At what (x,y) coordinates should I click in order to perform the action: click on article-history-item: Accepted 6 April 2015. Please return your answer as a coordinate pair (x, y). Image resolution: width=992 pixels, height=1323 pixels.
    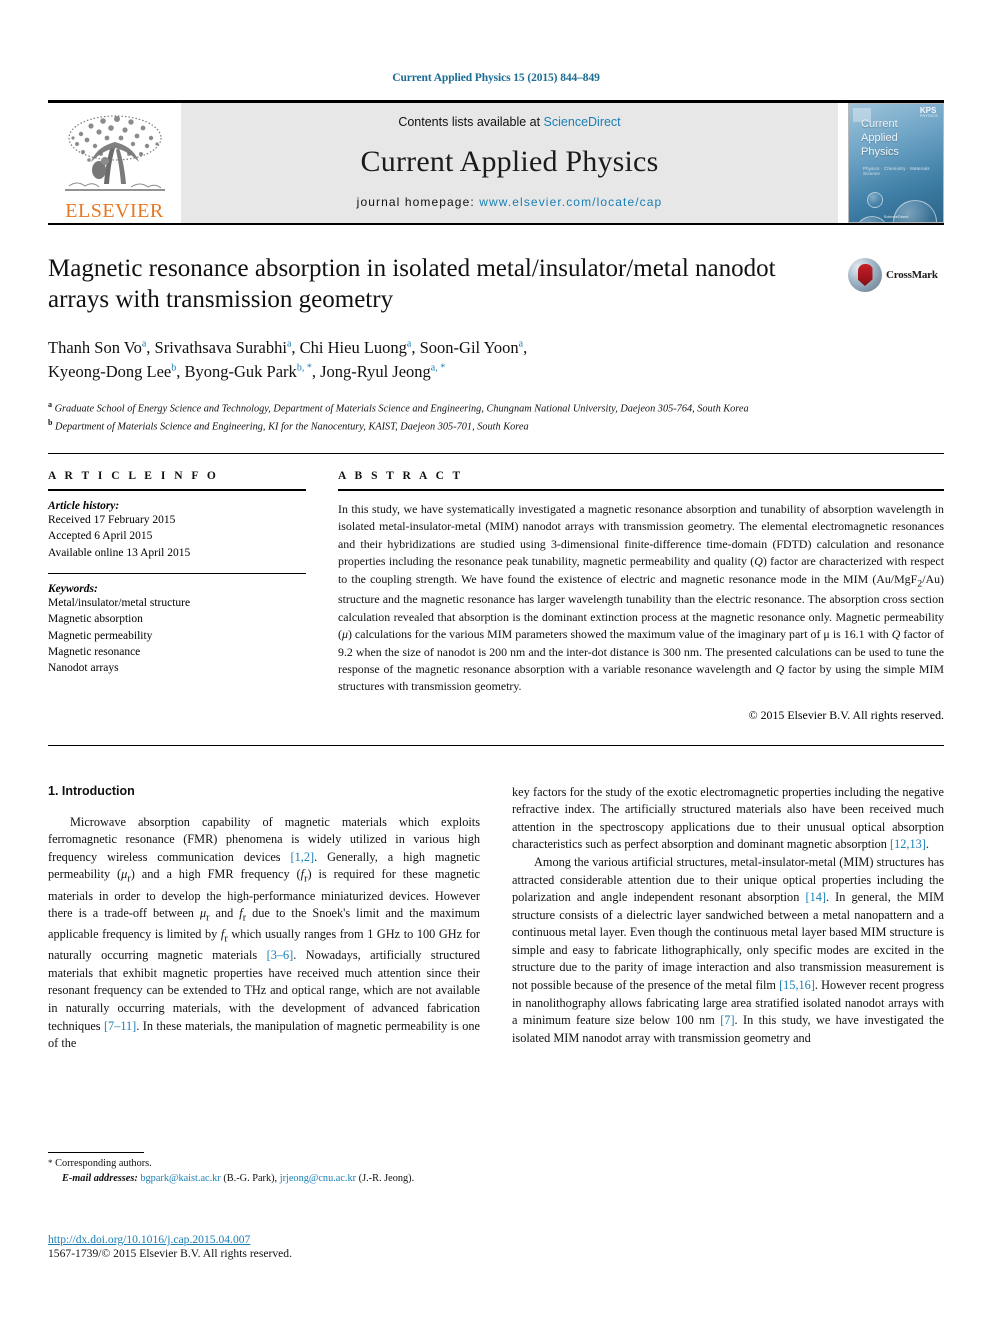
    Looking at the image, I should click on (100, 536).